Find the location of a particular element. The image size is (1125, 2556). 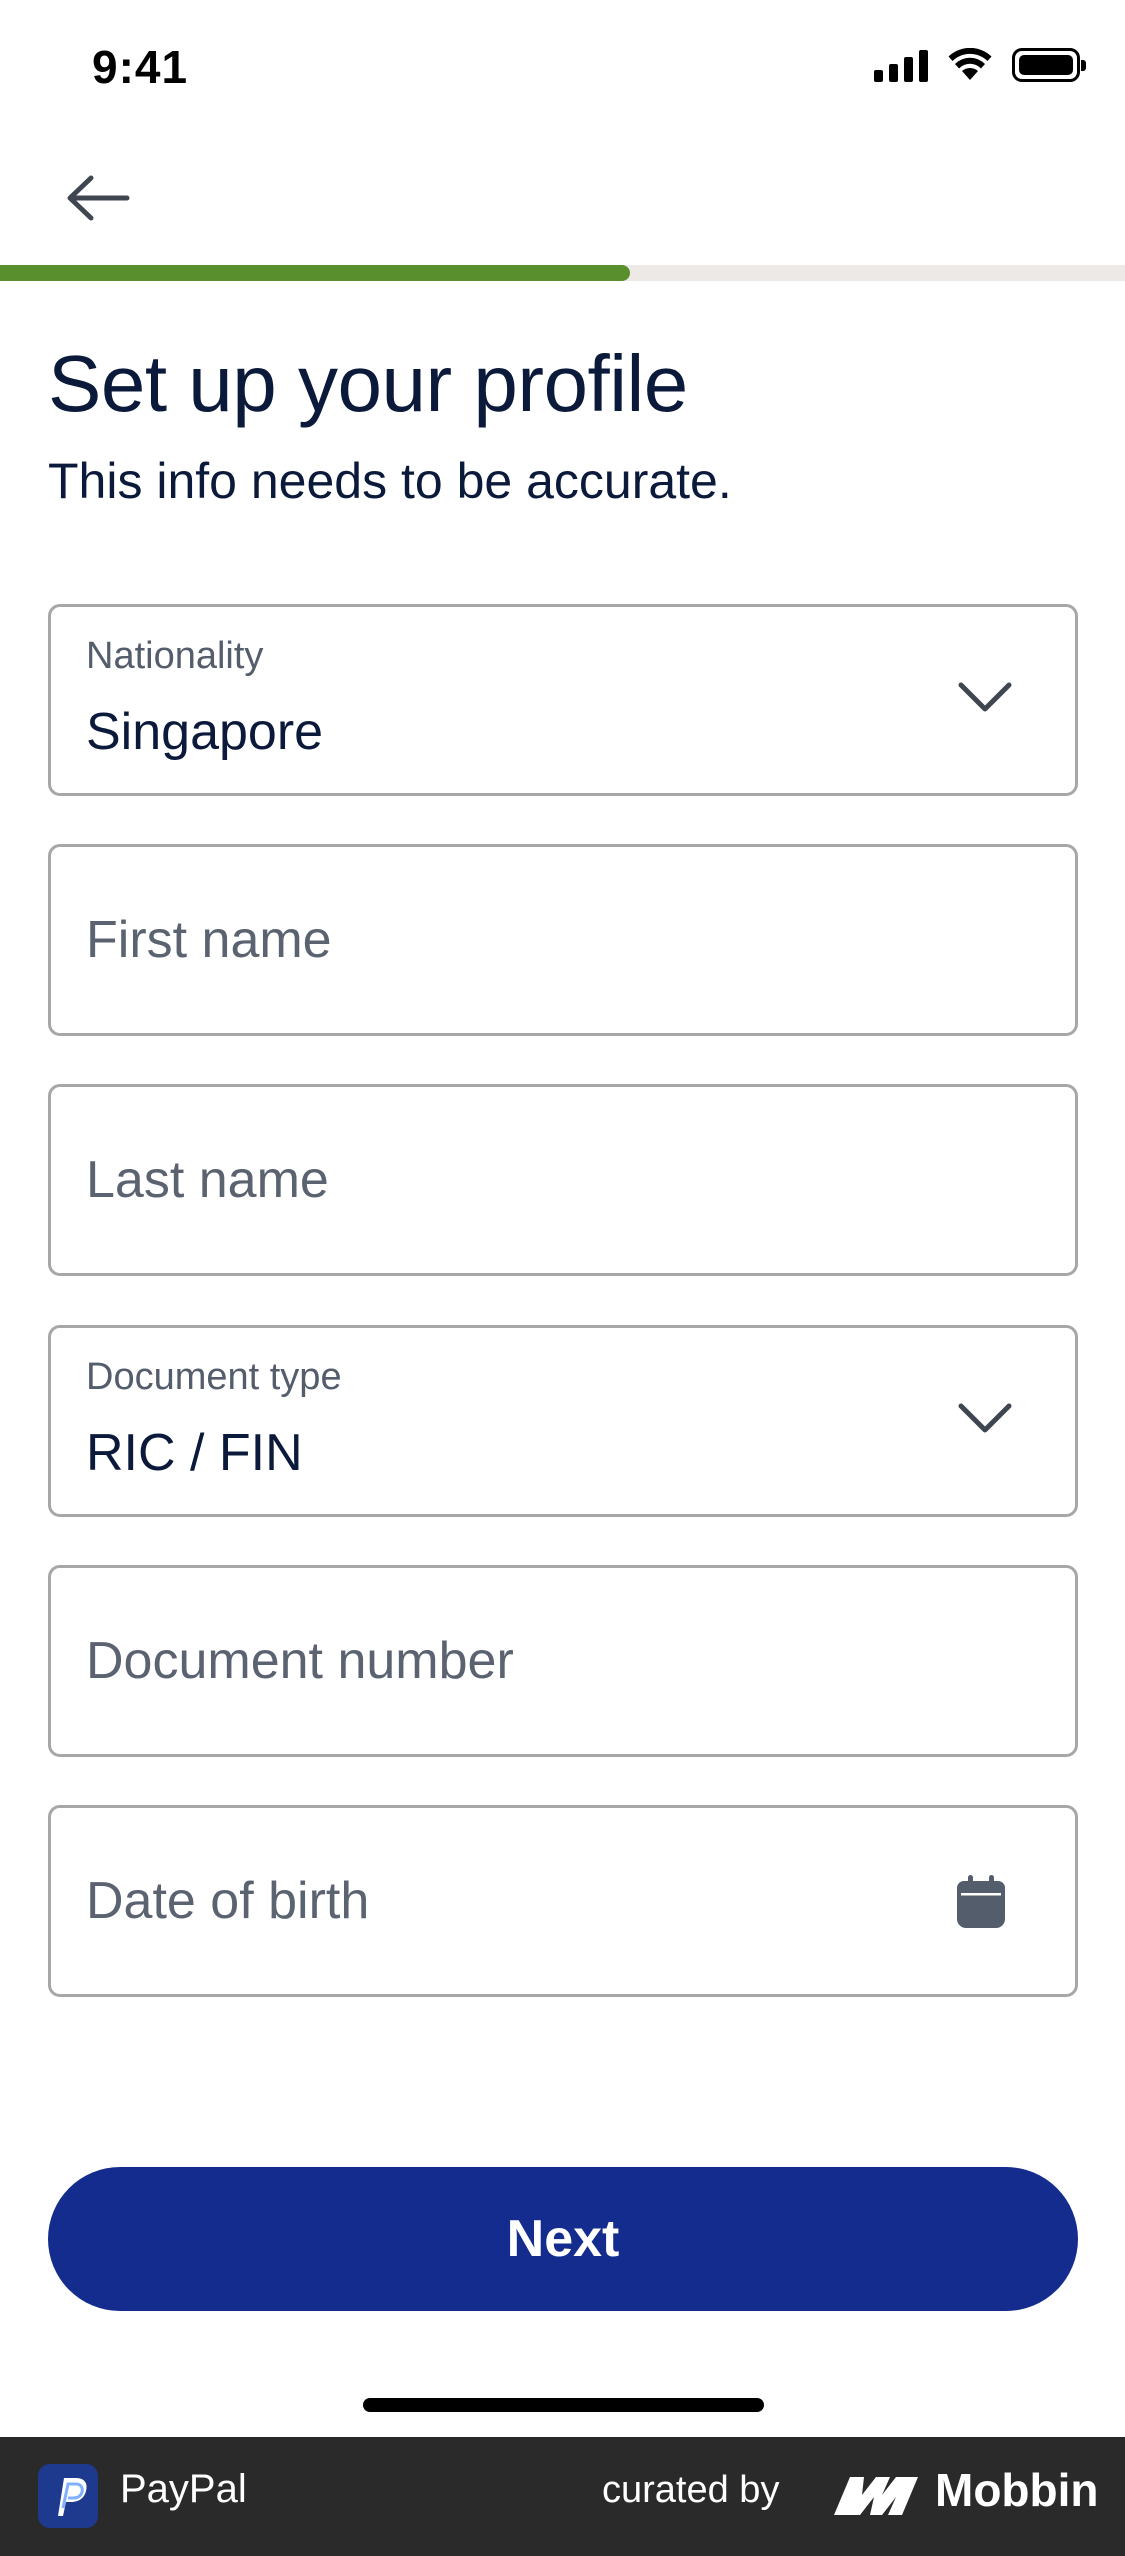

nationality-value: Singapore is located at coordinates (205, 732).